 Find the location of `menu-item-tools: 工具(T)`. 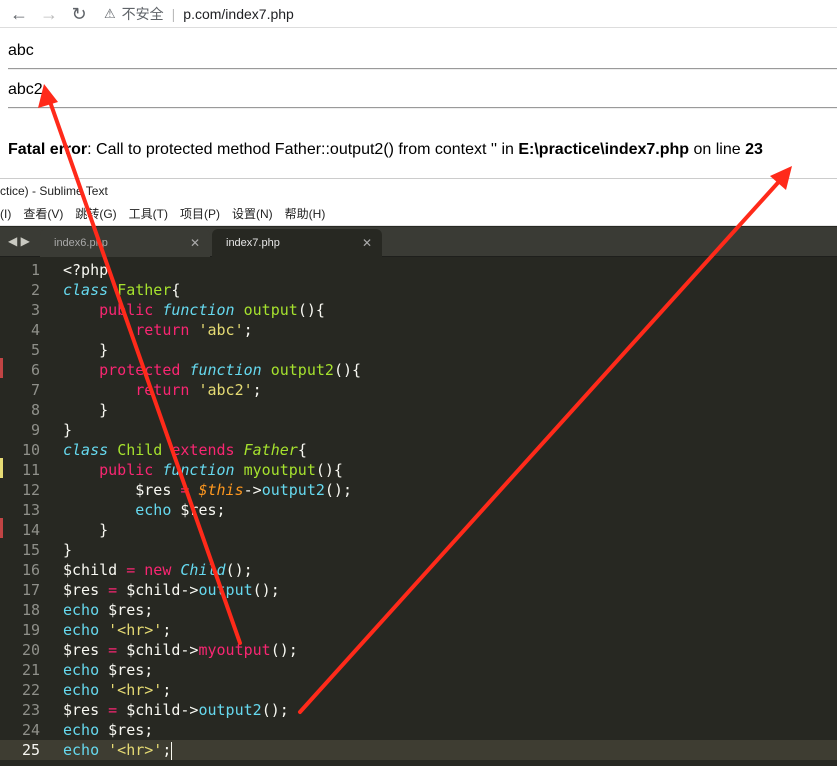

menu-item-tools: 工具(T) is located at coordinates (148, 213).